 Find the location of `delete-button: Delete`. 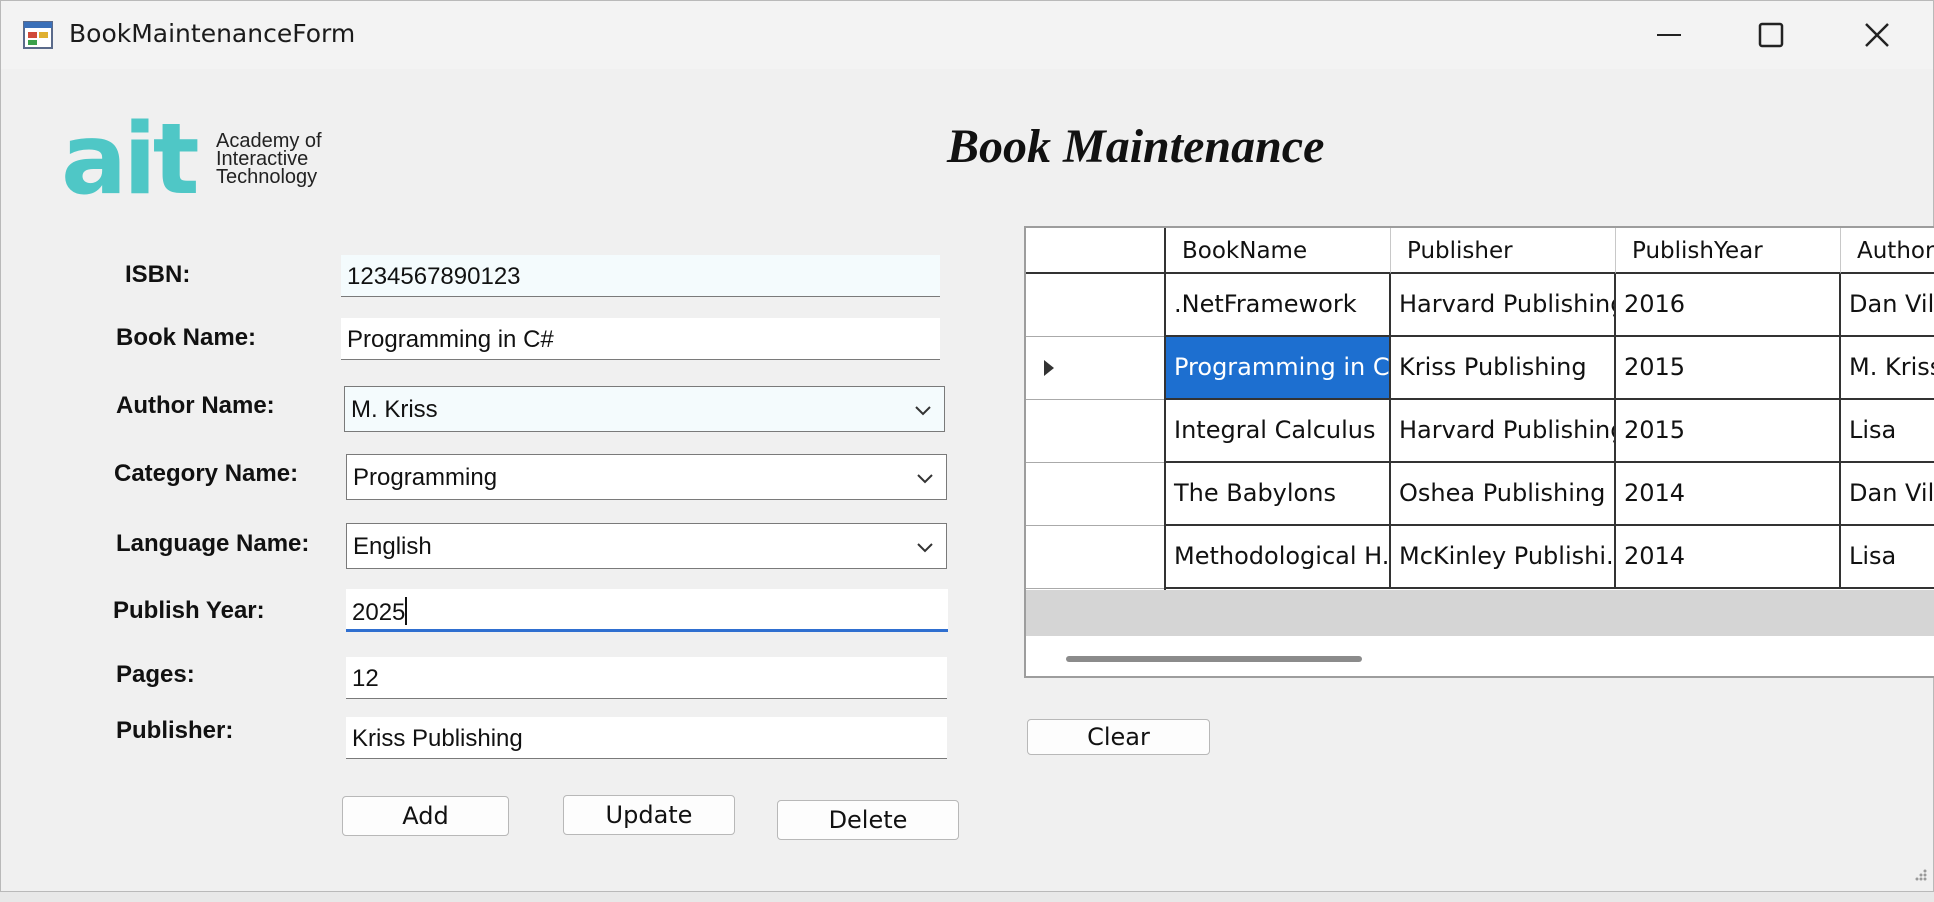

delete-button: Delete is located at coordinates (868, 820).